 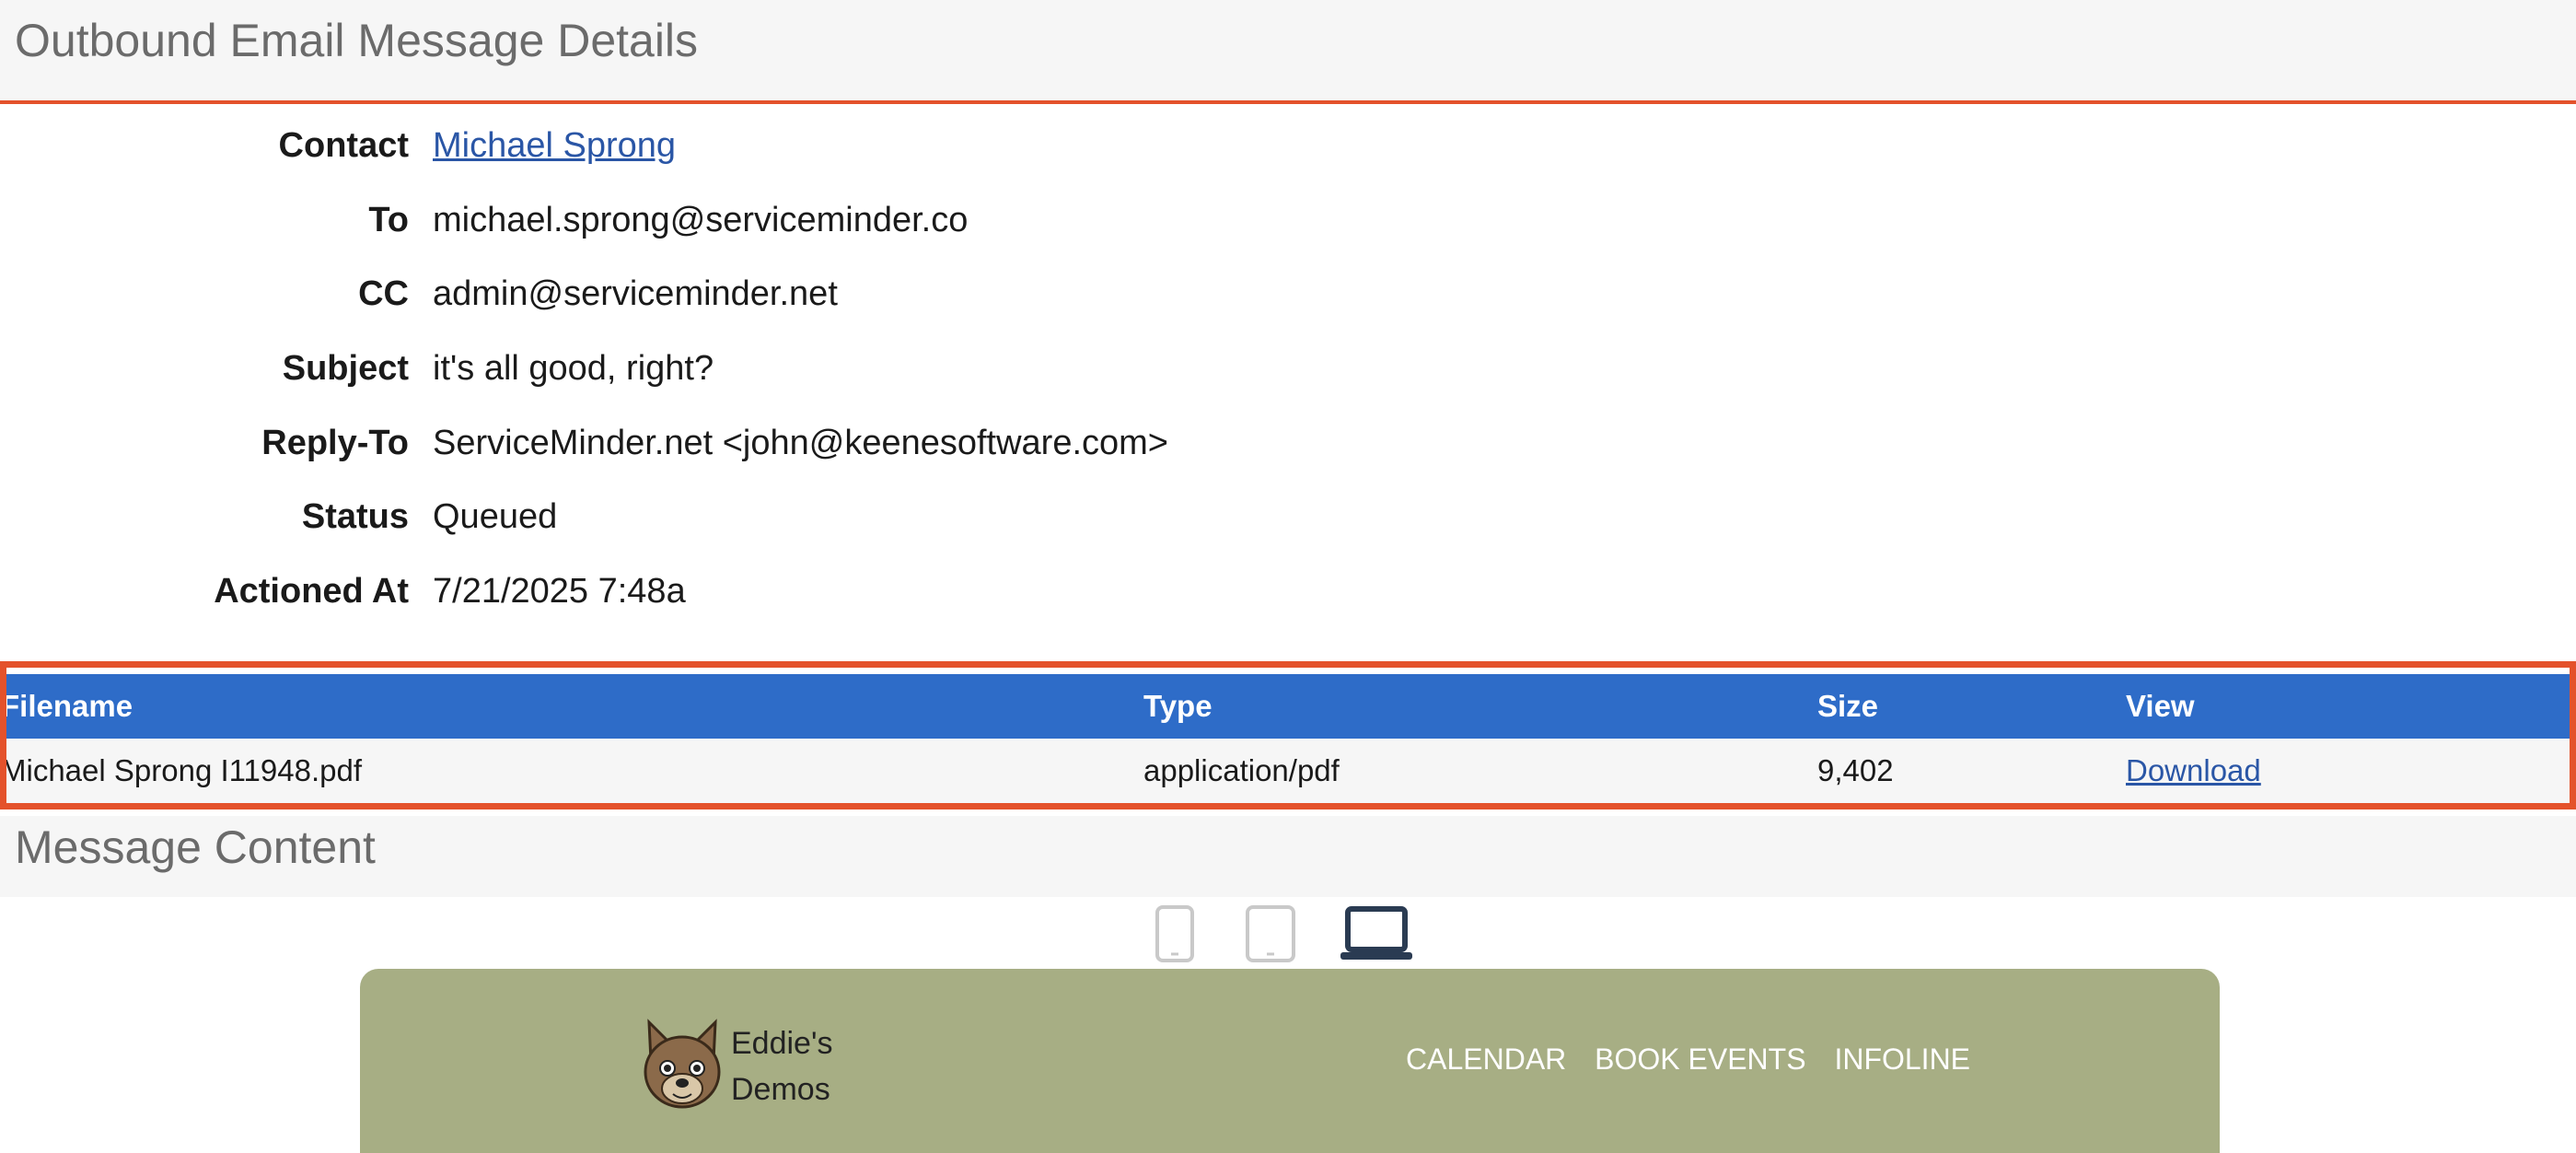 What do you see at coordinates (1270, 936) in the screenshot?
I see `tablet-icon` at bounding box center [1270, 936].